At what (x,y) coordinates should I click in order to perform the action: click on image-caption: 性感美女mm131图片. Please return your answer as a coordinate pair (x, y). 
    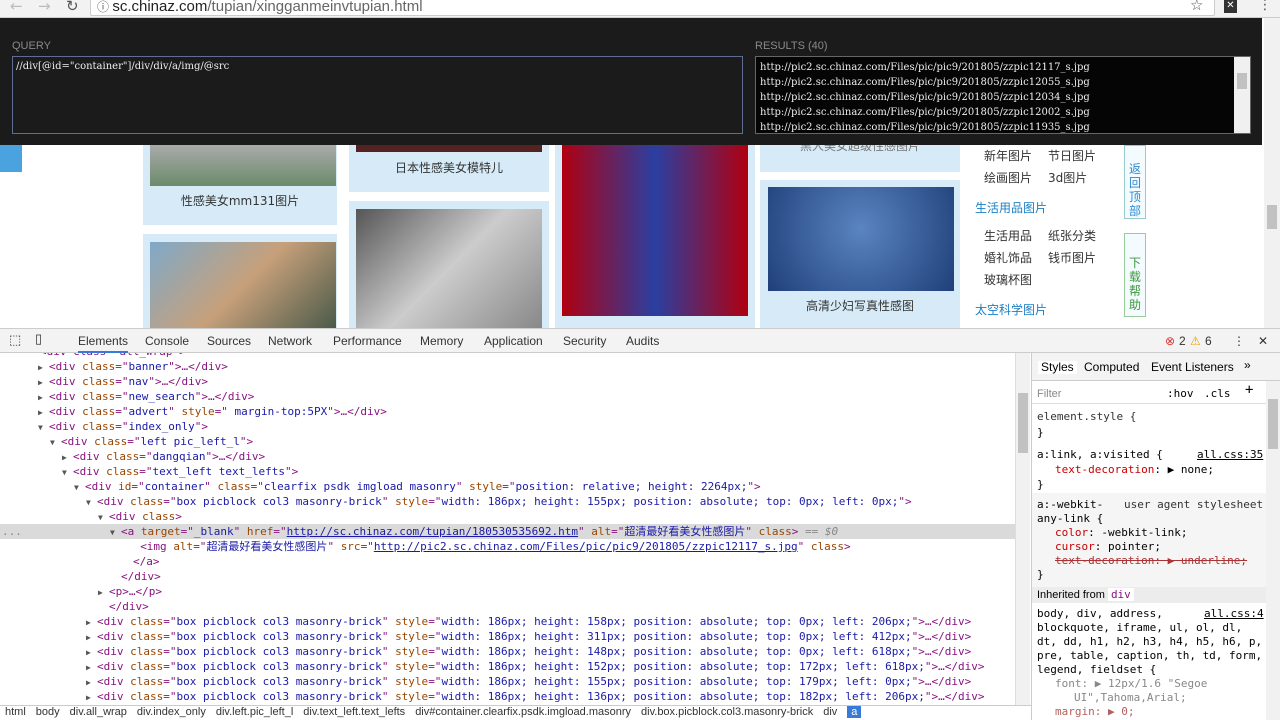
    Looking at the image, I should click on (240, 200).